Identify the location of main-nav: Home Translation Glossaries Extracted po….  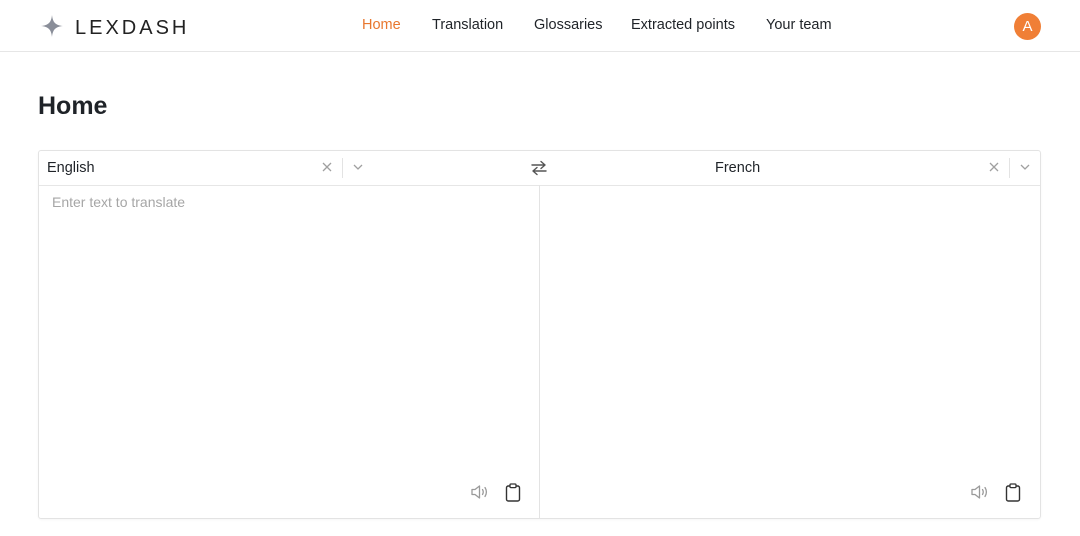
(540, 27).